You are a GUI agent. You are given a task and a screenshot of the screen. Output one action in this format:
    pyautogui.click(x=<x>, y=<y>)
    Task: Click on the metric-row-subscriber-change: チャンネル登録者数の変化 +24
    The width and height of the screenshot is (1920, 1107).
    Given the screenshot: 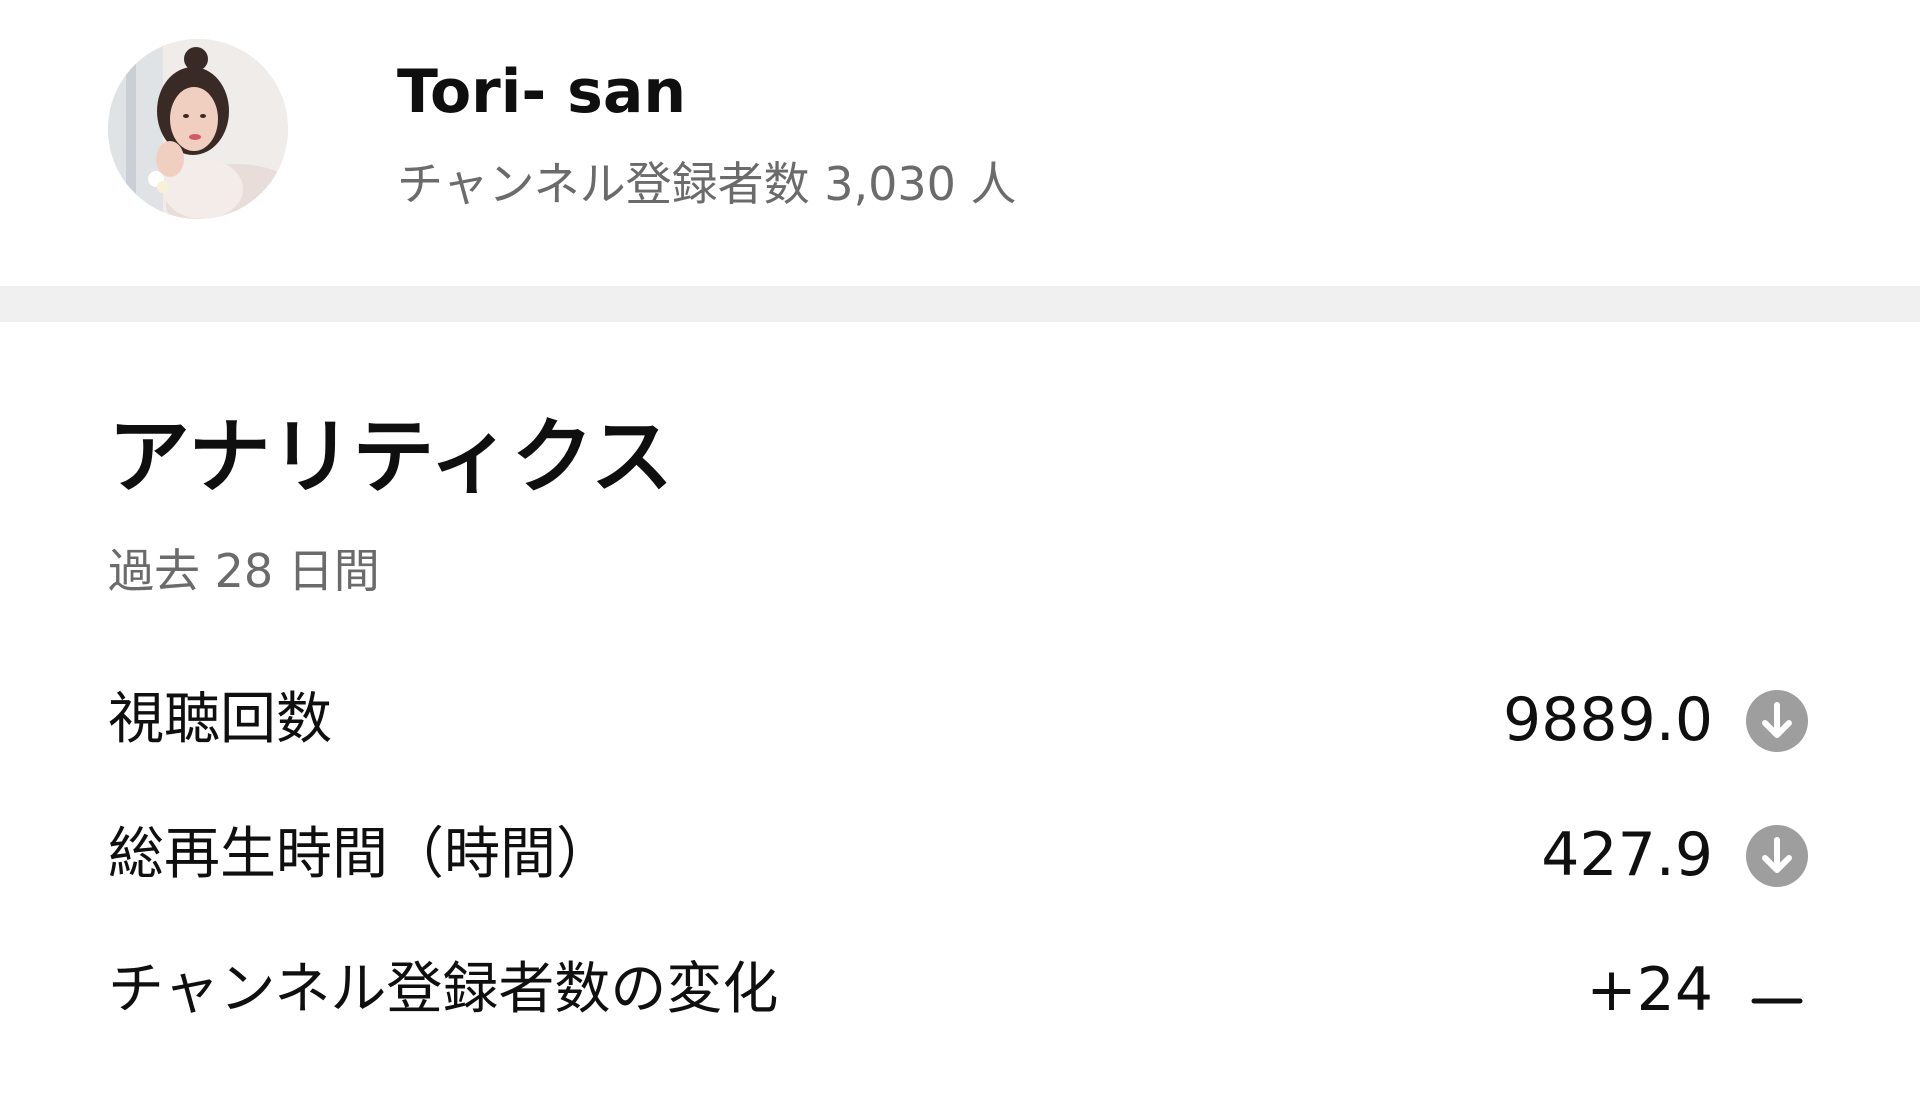 What is the action you would take?
    pyautogui.click(x=958, y=990)
    